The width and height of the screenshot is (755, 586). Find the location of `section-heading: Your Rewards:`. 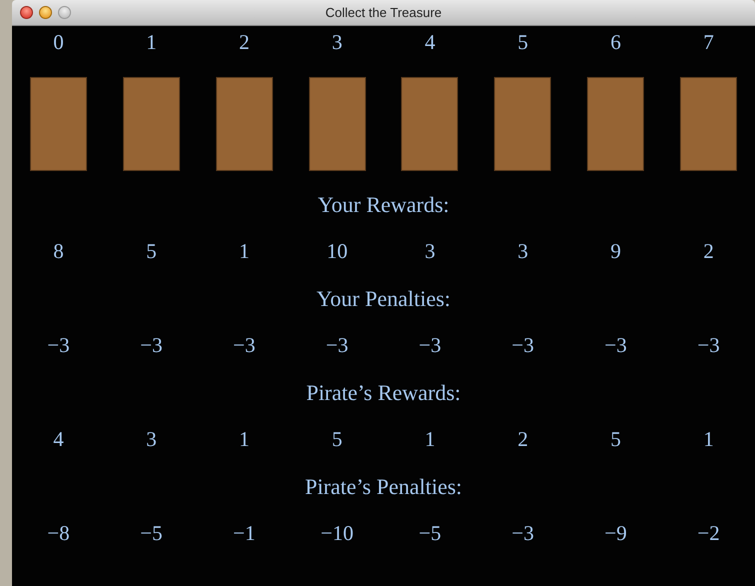

section-heading: Your Rewards: is located at coordinates (384, 205).